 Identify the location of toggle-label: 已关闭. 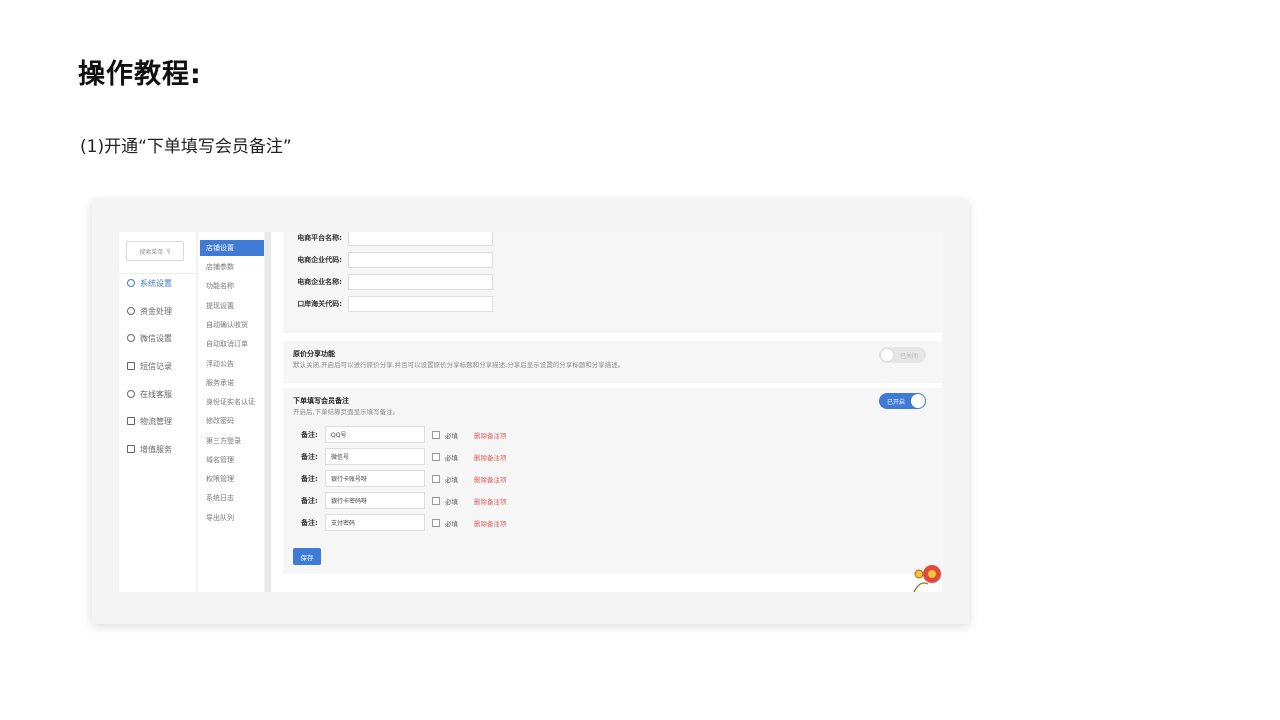
(908, 356).